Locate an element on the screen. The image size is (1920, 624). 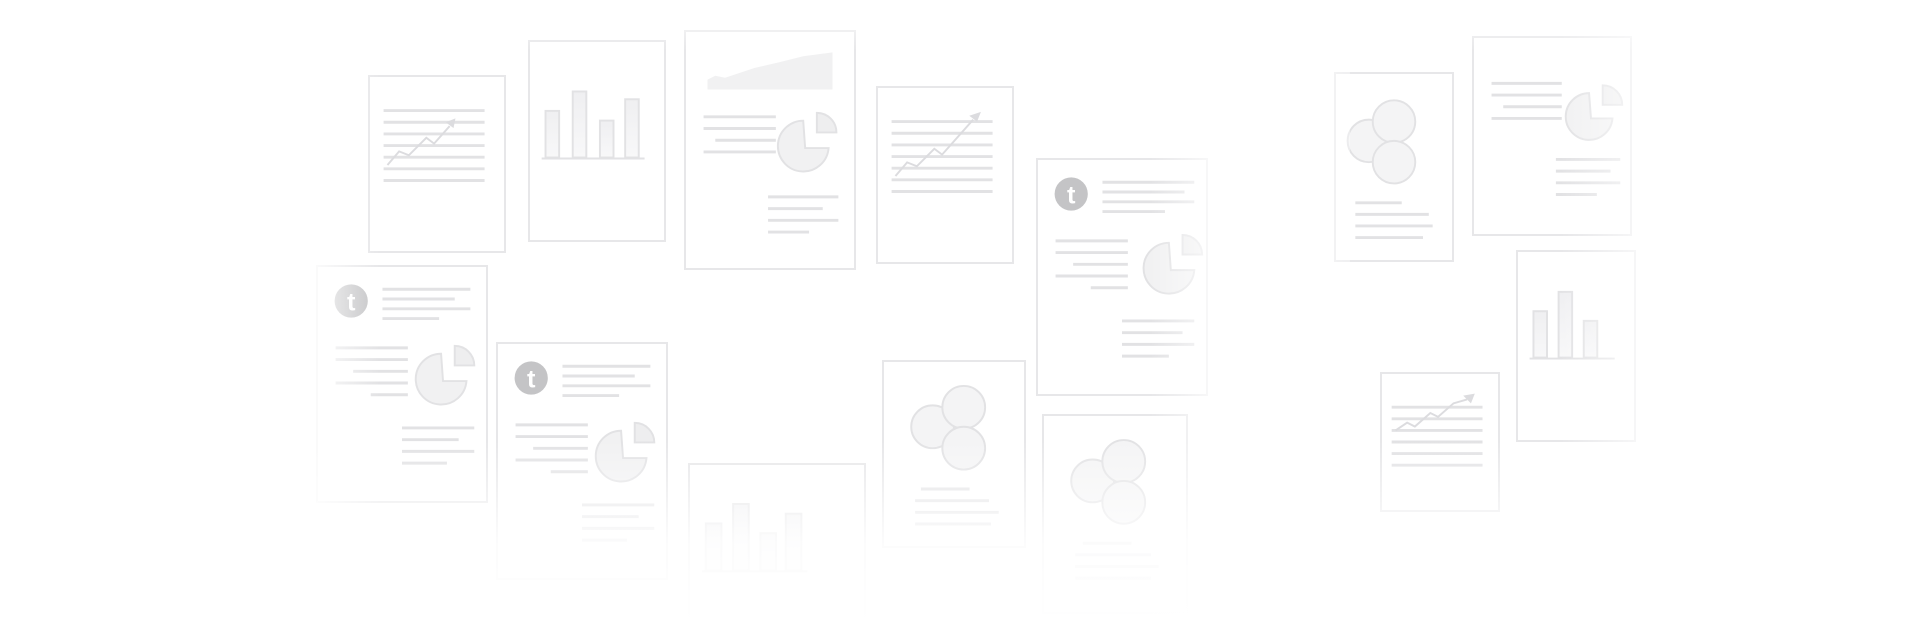
document-card-area-pie is located at coordinates (770, 150).